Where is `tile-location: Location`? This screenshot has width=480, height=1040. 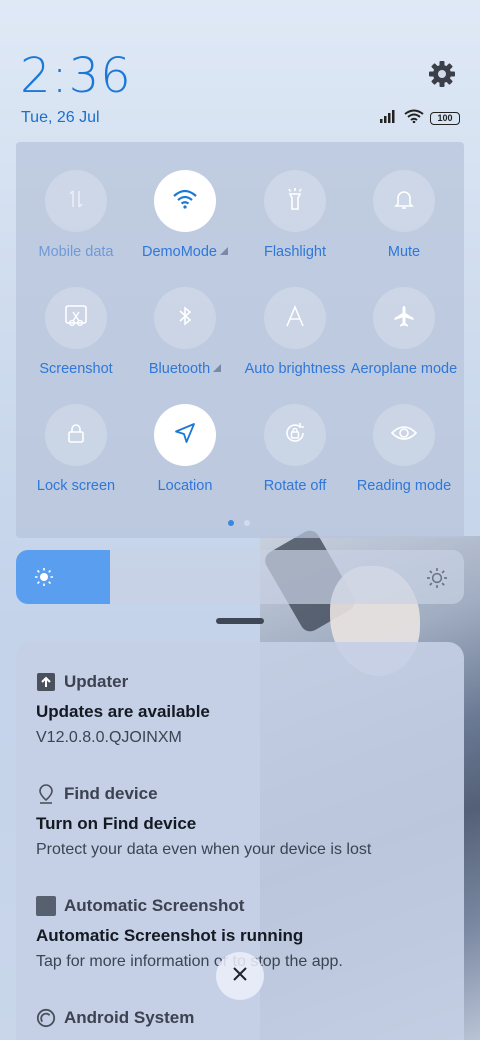 tile-location: Location is located at coordinates (185, 449).